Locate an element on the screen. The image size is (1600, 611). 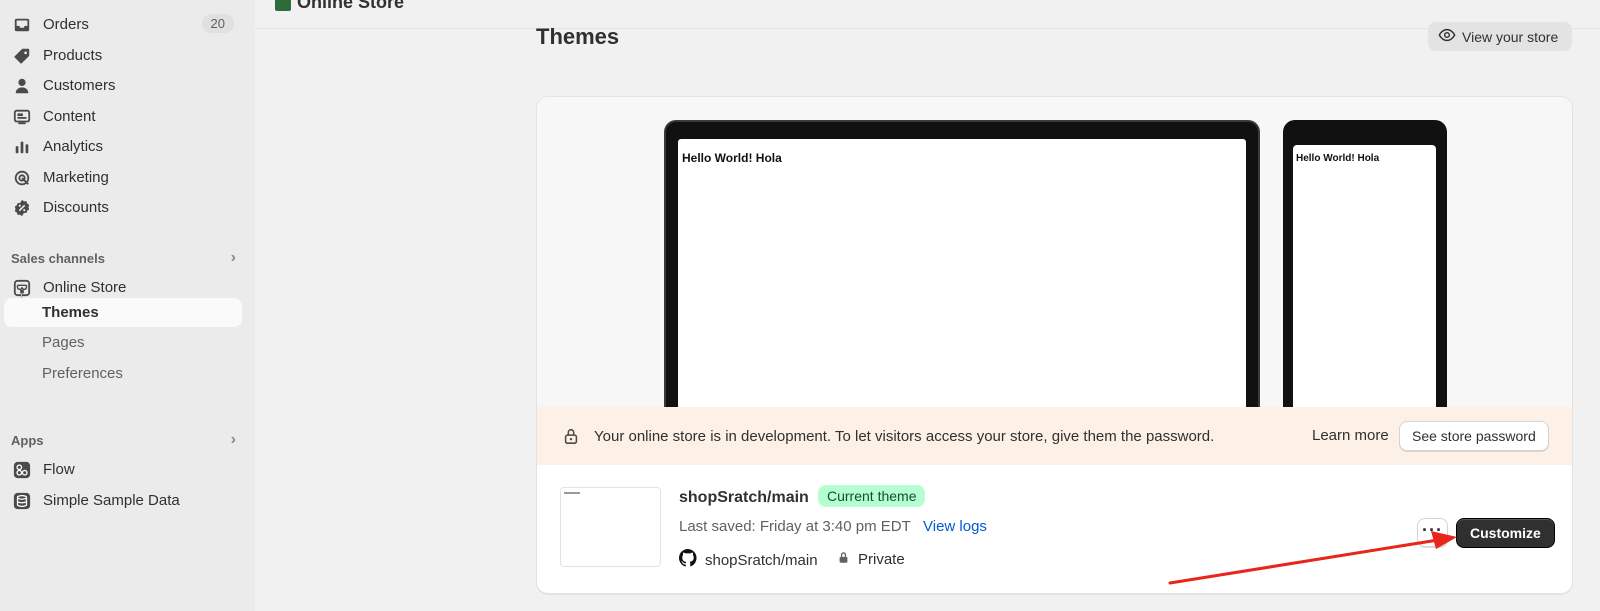
mobile-preview-screen: Hello World! Hola is located at coordinates (1364, 276).